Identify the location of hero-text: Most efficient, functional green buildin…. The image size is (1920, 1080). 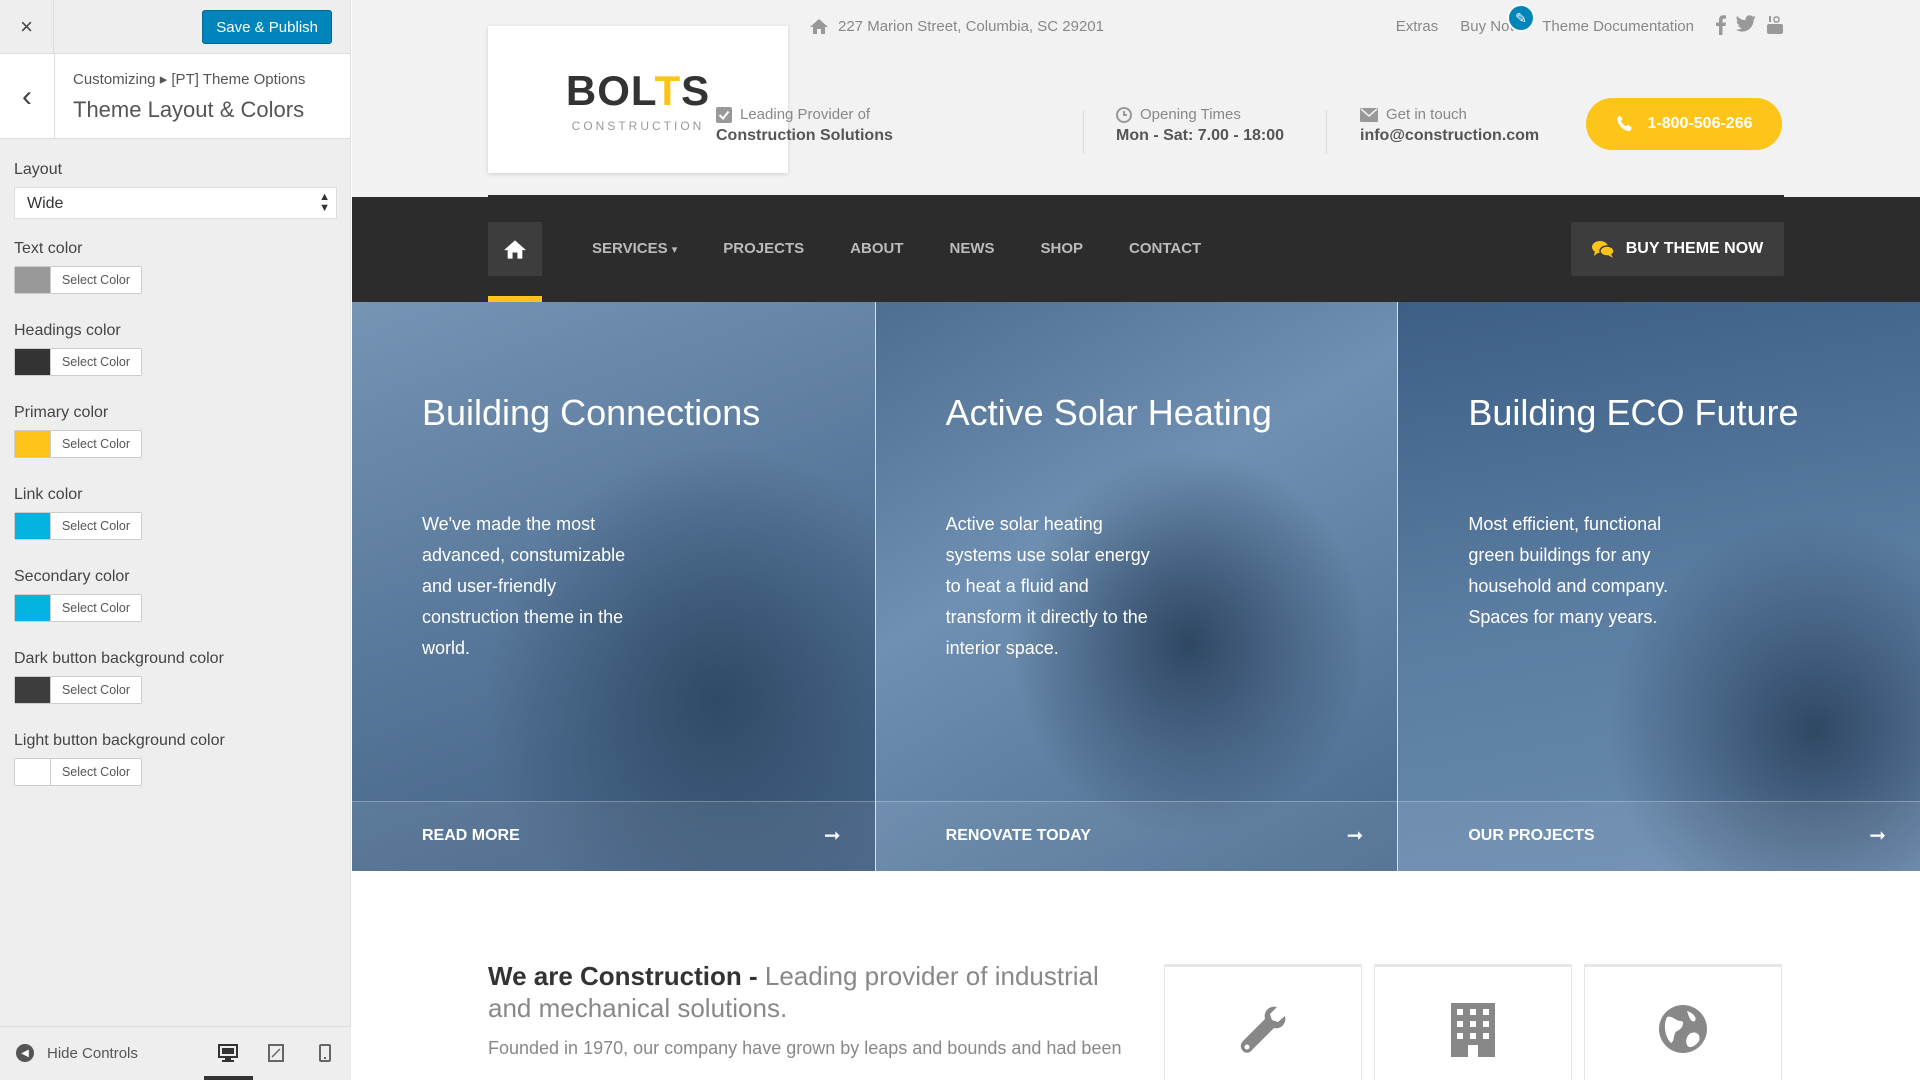
(1568, 570).